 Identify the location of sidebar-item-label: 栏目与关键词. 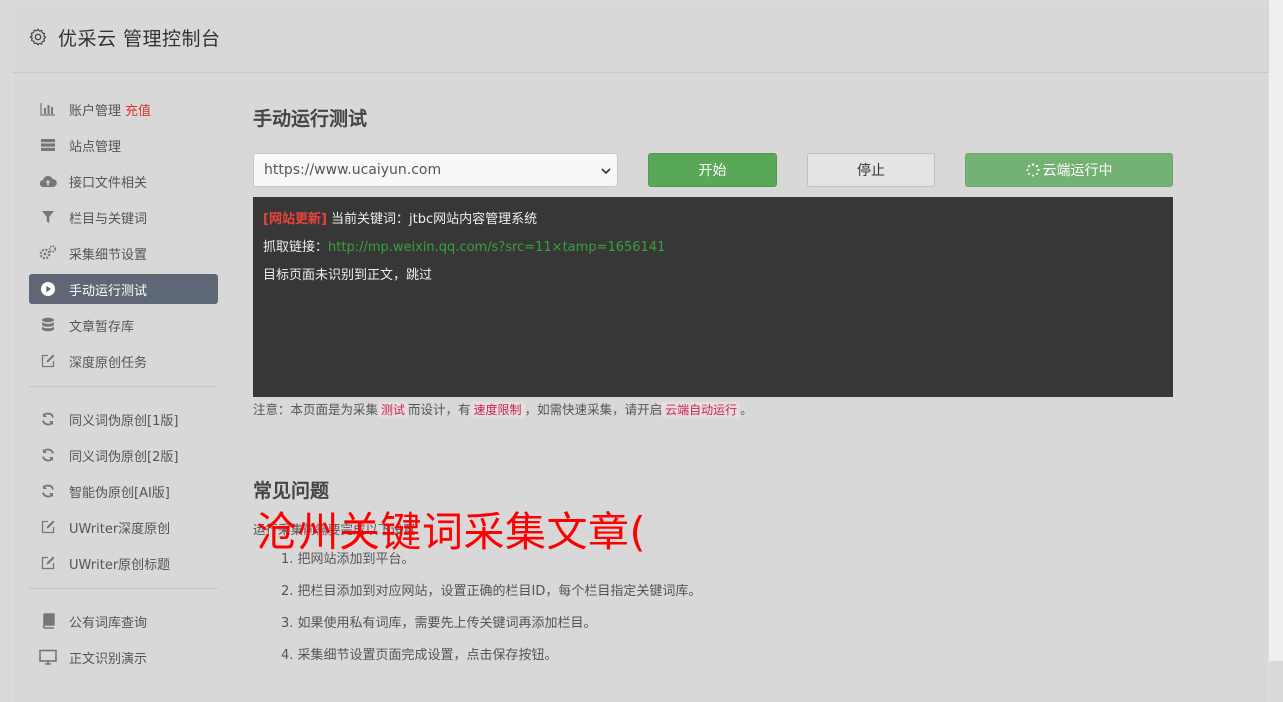
(108, 219).